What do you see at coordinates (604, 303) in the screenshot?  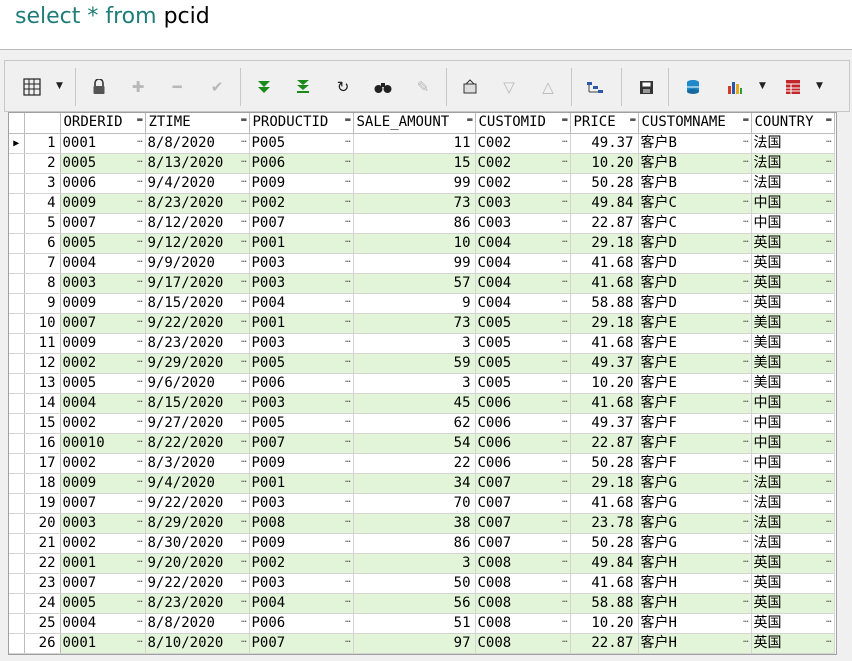 I see `cell-price: 58.88` at bounding box center [604, 303].